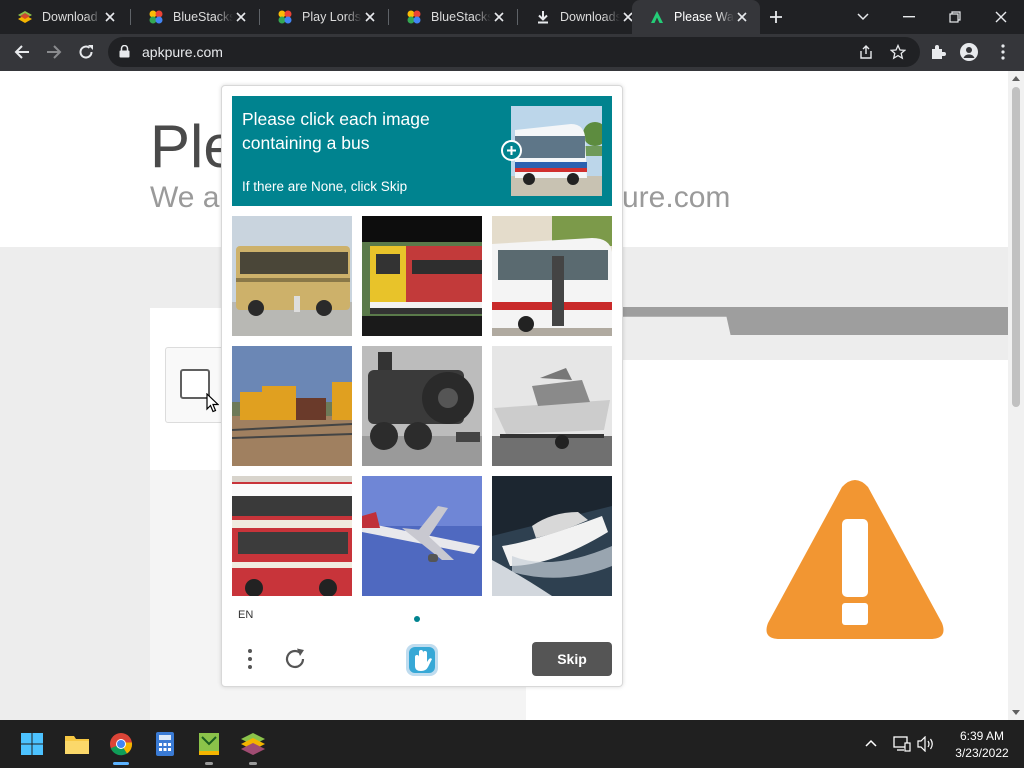 This screenshot has width=1024, height=768. I want to click on tab-download: Download I, so click(64, 17).